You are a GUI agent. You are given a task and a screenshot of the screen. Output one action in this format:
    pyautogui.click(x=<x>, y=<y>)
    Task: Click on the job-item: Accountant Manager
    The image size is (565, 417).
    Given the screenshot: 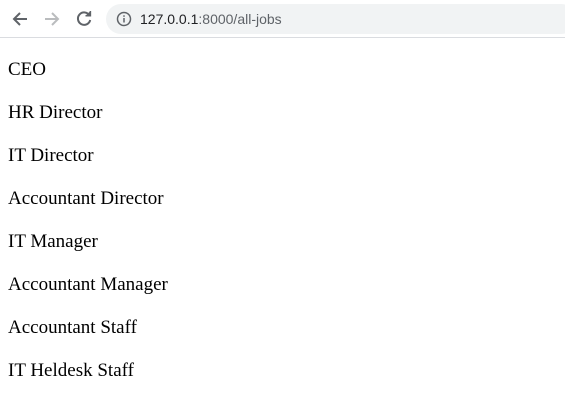 What is the action you would take?
    pyautogui.click(x=88, y=284)
    